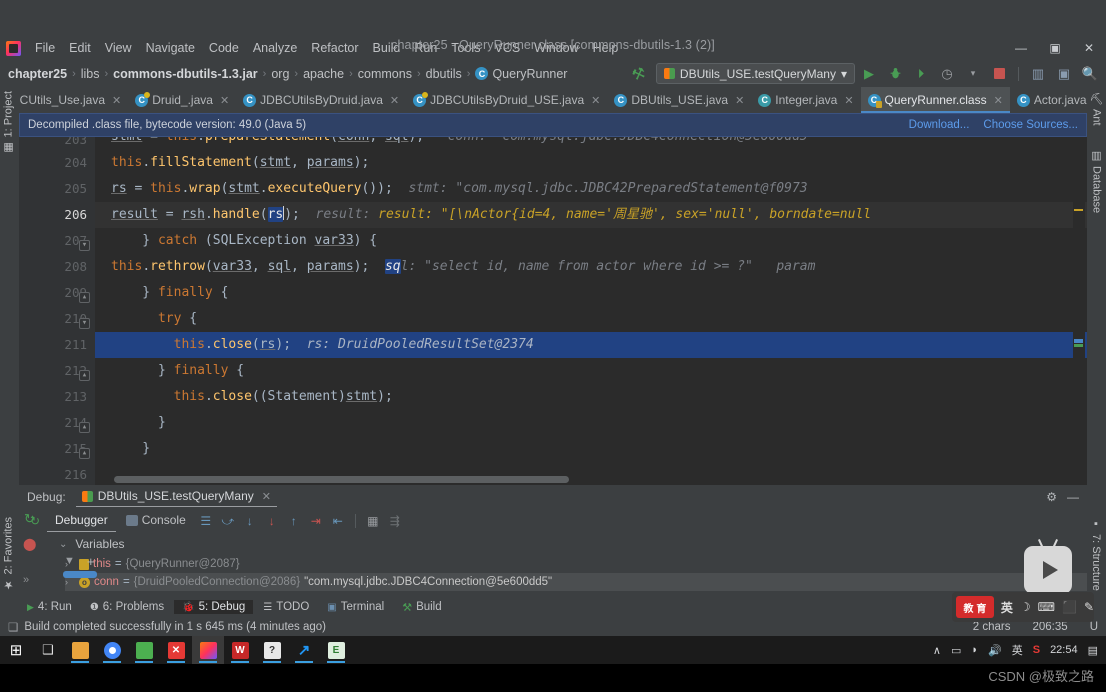  I want to click on wifi-icon: ◗, so click(974, 650).